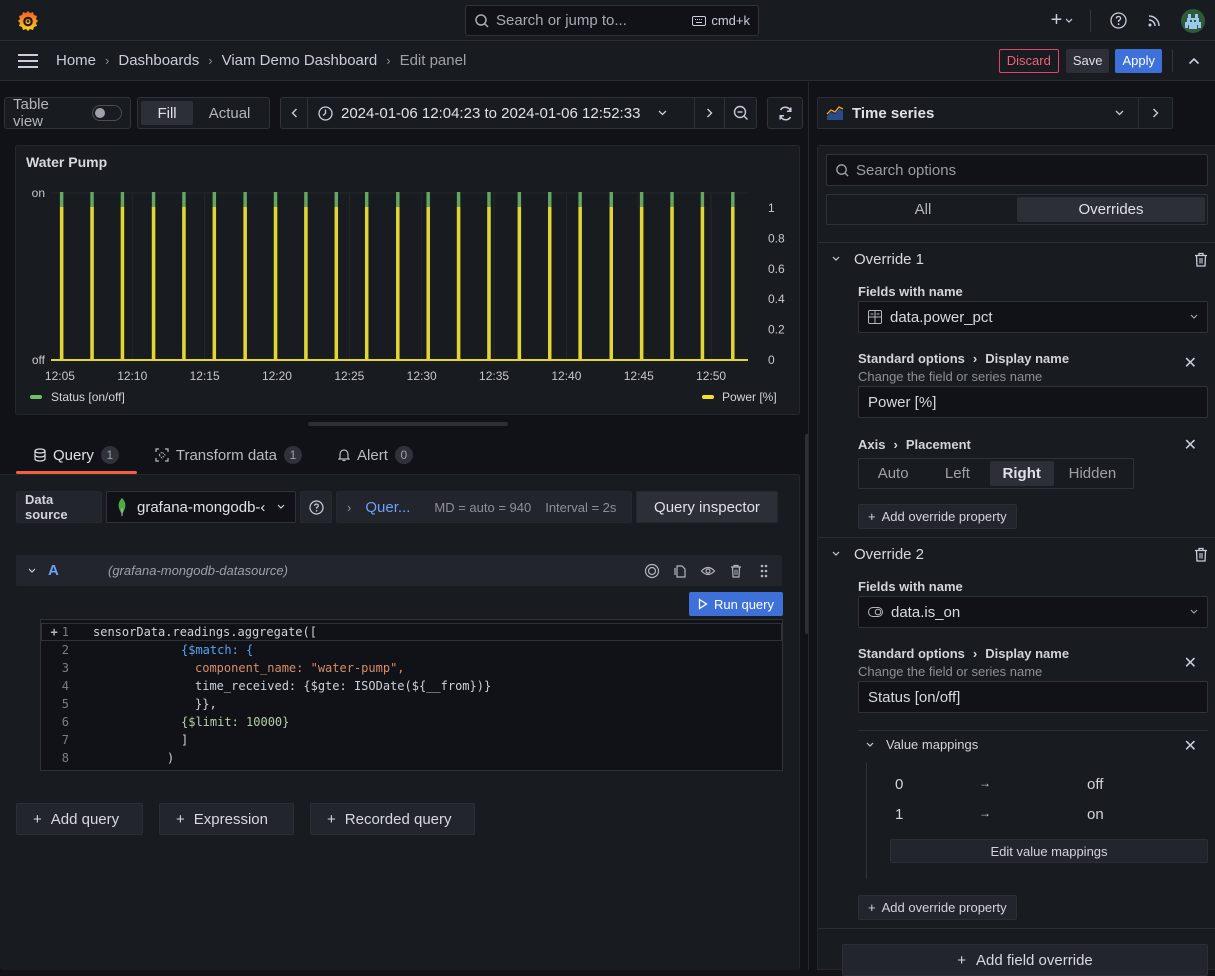 The image size is (1215, 976). What do you see at coordinates (1033, 317) in the screenshot?
I see `field-name-select: data.power_pct` at bounding box center [1033, 317].